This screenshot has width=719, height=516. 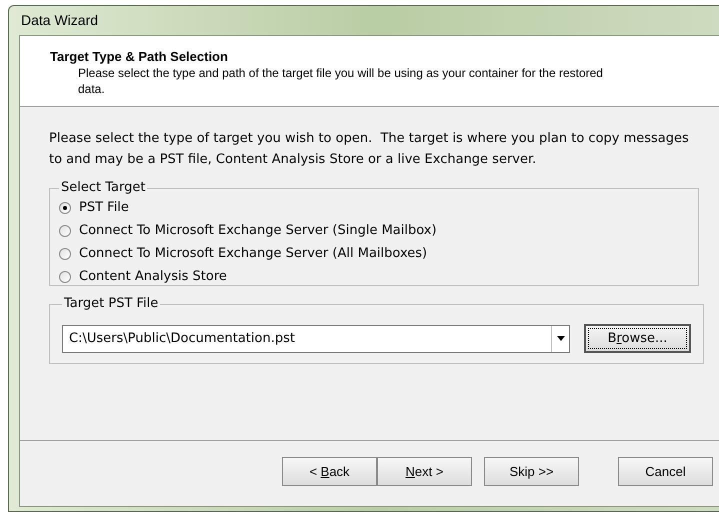 I want to click on instructions: Please select the type of target you wish to open. The target is where you plan to copy messages to and may be a PST file, Content Analysis Store or a live Exchange server., so click(x=369, y=149).